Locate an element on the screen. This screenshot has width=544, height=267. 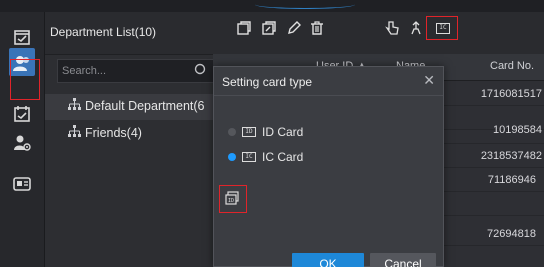
tree-item-default-department: Default Department(6 is located at coordinates (136, 105).